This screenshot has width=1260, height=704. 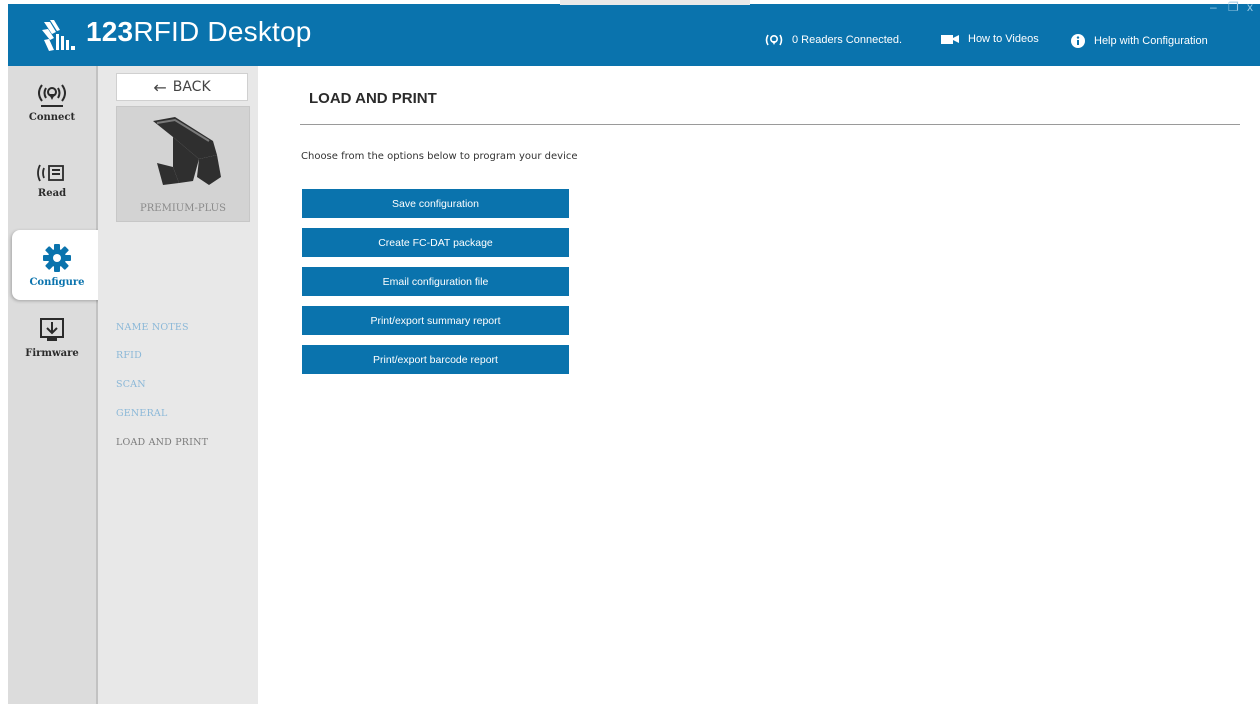 What do you see at coordinates (1078, 41) in the screenshot?
I see `info-icon` at bounding box center [1078, 41].